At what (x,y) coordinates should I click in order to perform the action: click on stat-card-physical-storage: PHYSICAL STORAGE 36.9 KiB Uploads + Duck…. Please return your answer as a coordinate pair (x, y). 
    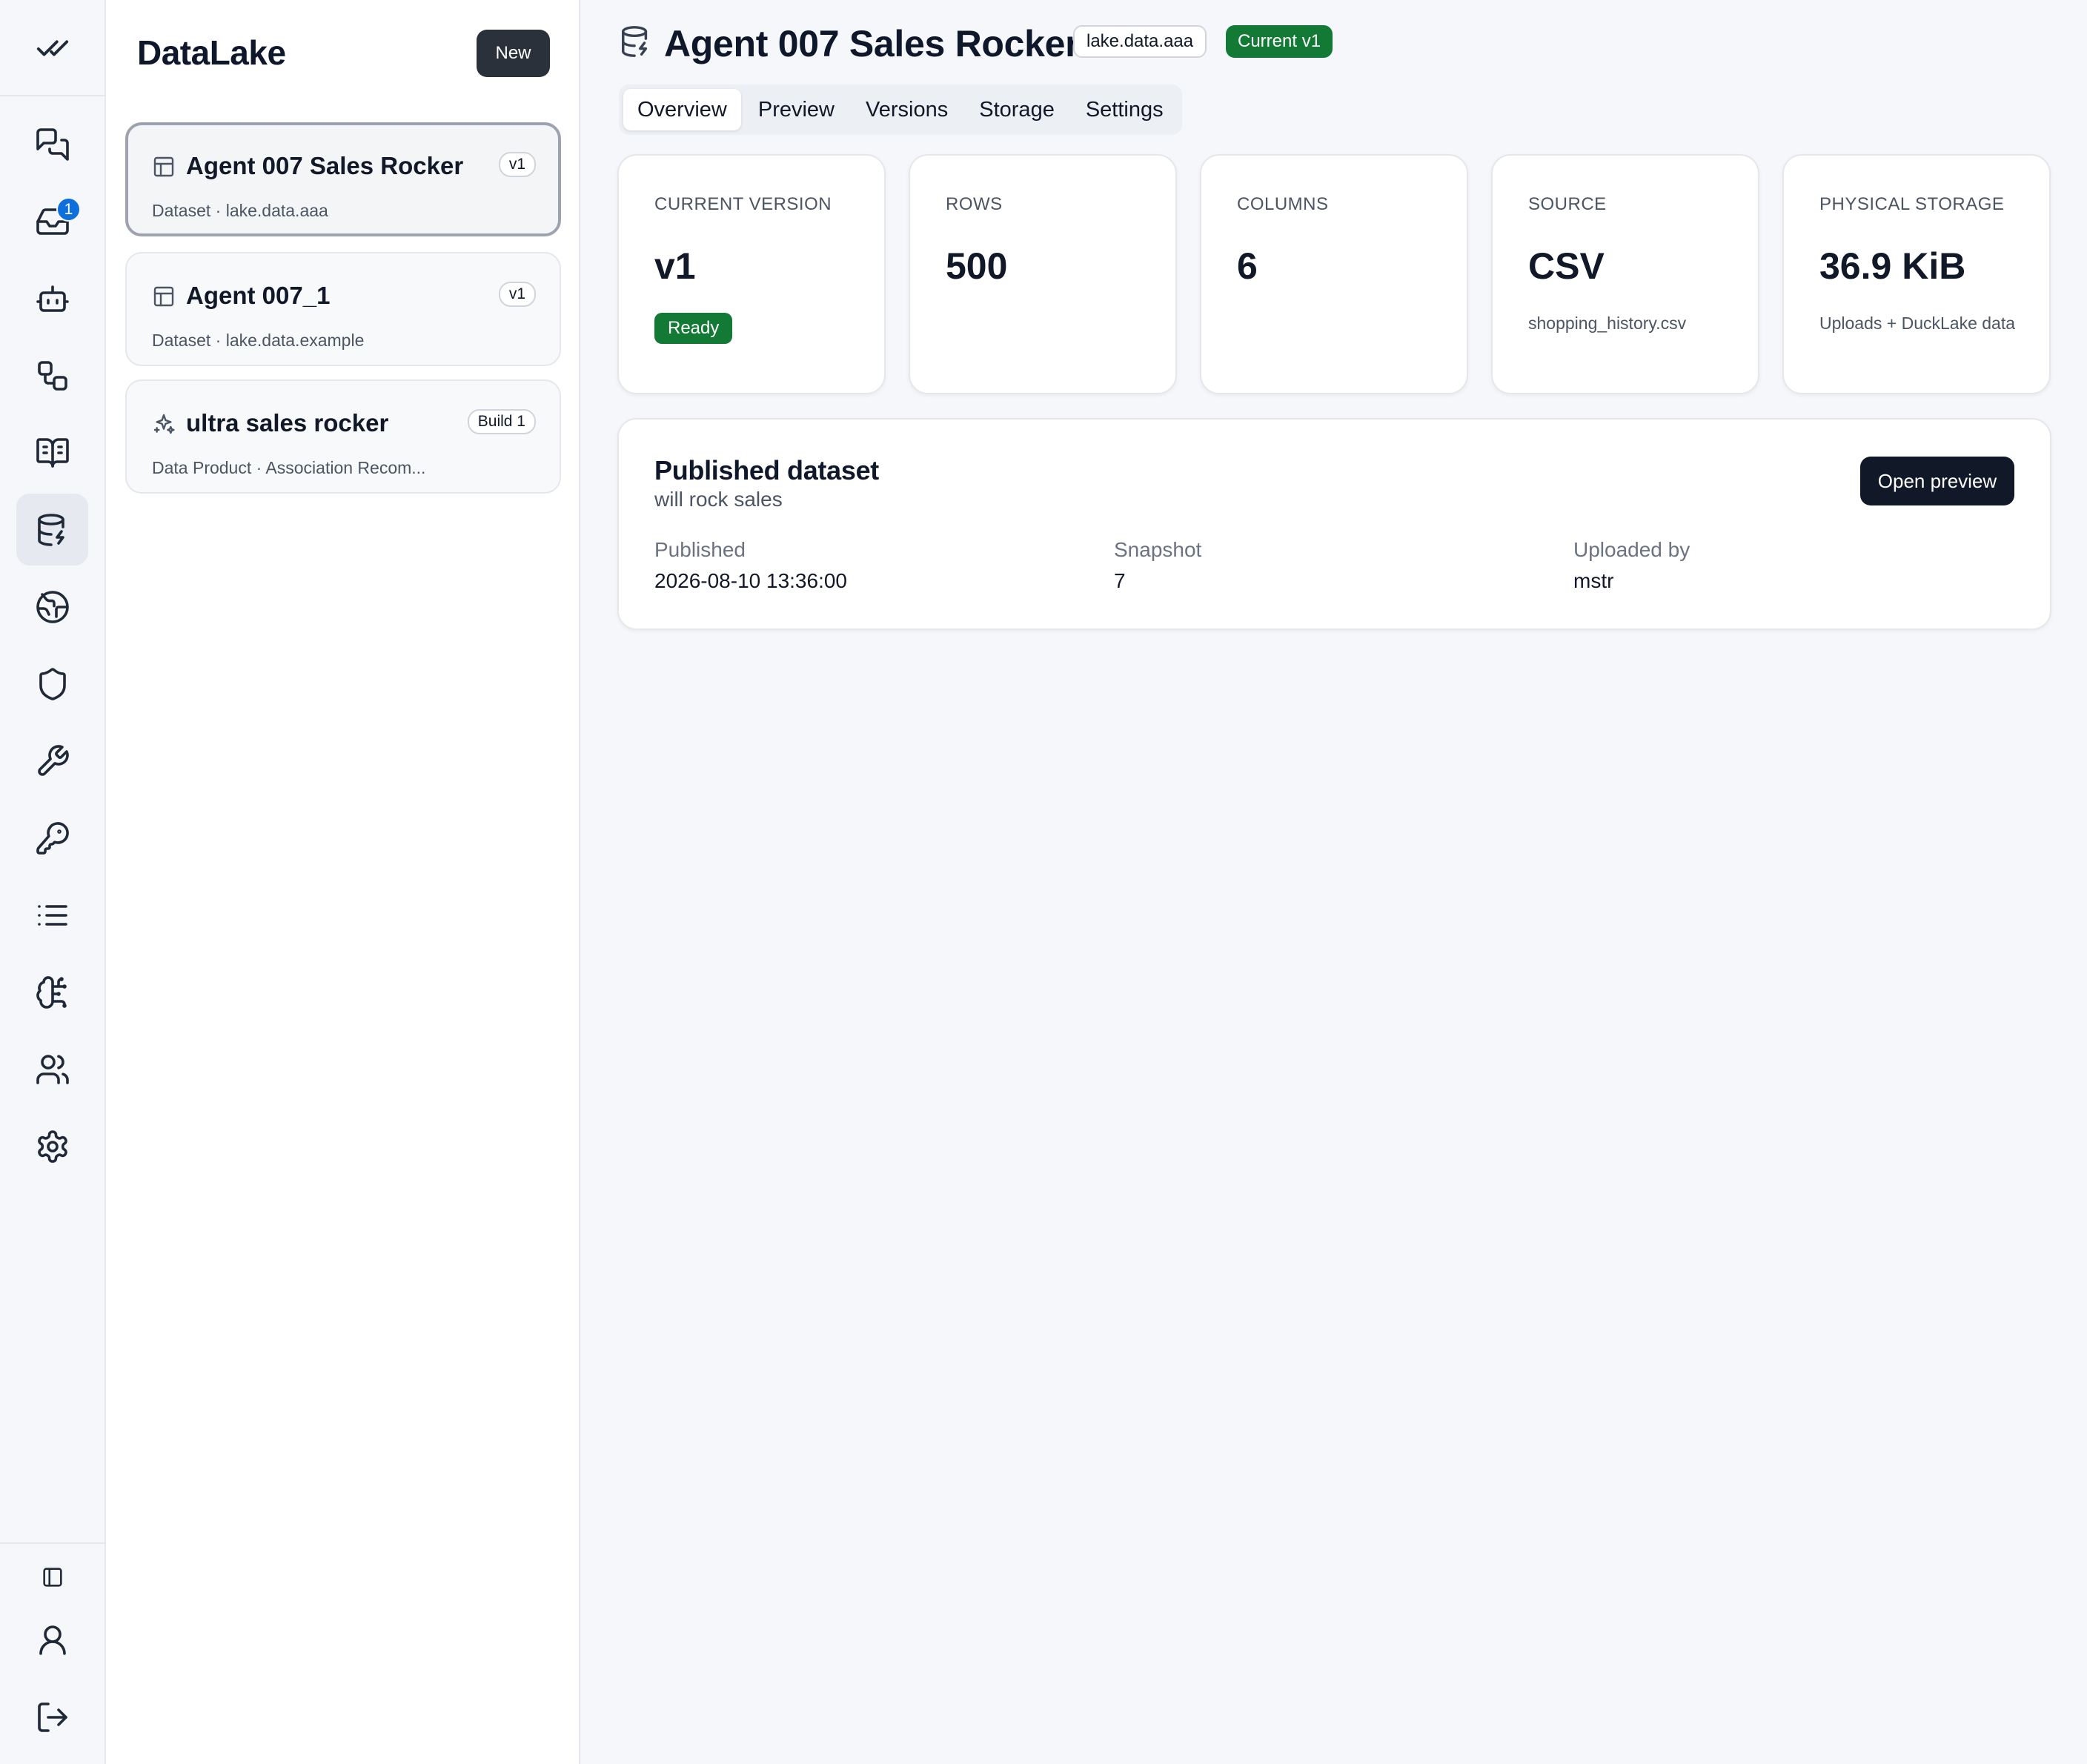
    Looking at the image, I should click on (1916, 274).